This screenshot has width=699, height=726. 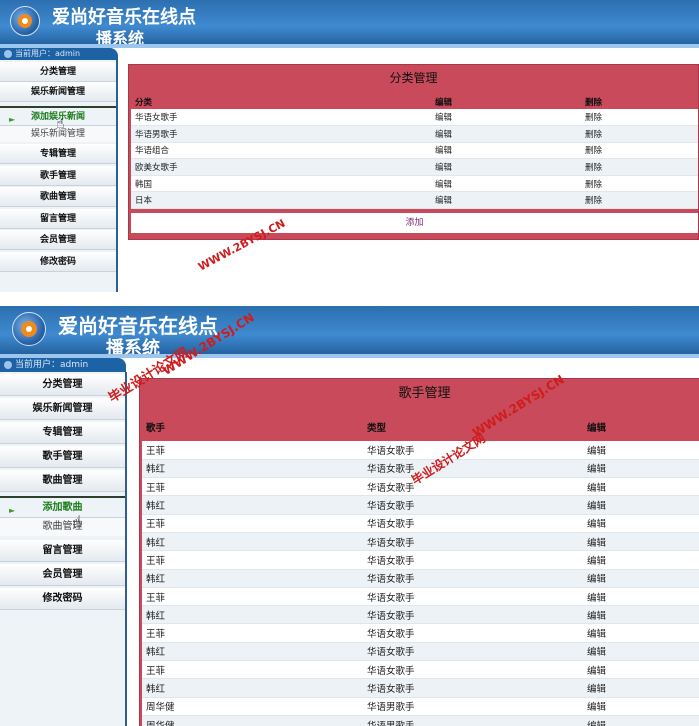 What do you see at coordinates (414, 167) in the screenshot?
I see `table-row: 欧美女歌手 编辑 删除` at bounding box center [414, 167].